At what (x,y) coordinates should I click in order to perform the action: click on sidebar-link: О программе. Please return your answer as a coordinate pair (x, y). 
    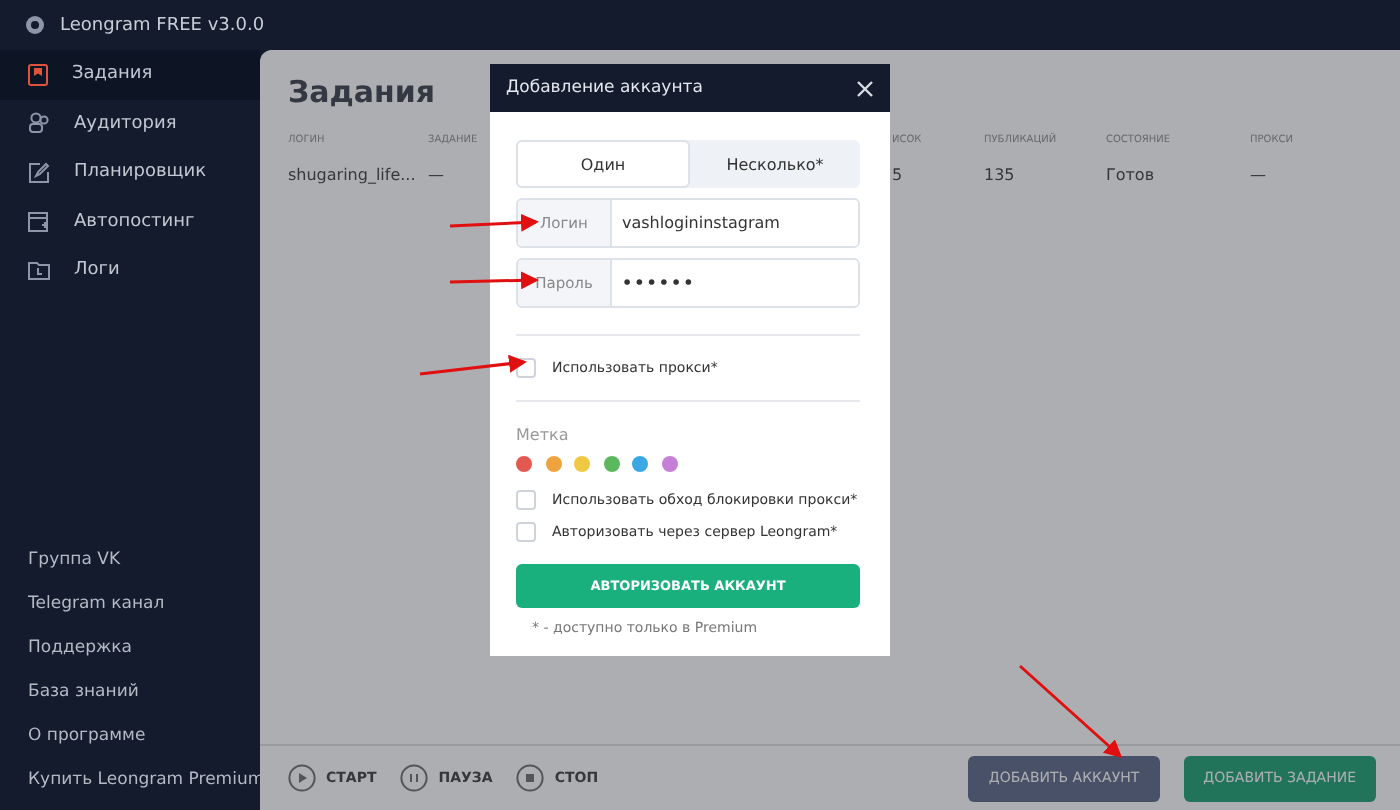
    Looking at the image, I should click on (130, 736).